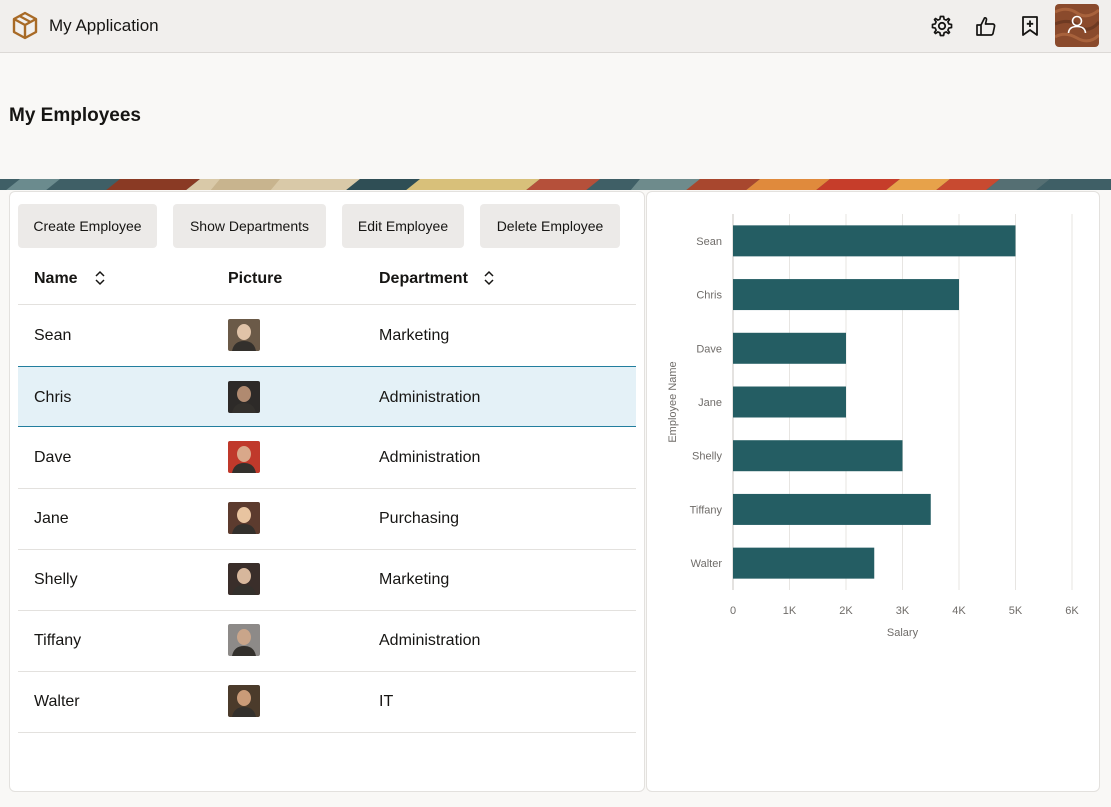 This screenshot has width=1111, height=807. I want to click on x-tick-label: 3K, so click(903, 611).